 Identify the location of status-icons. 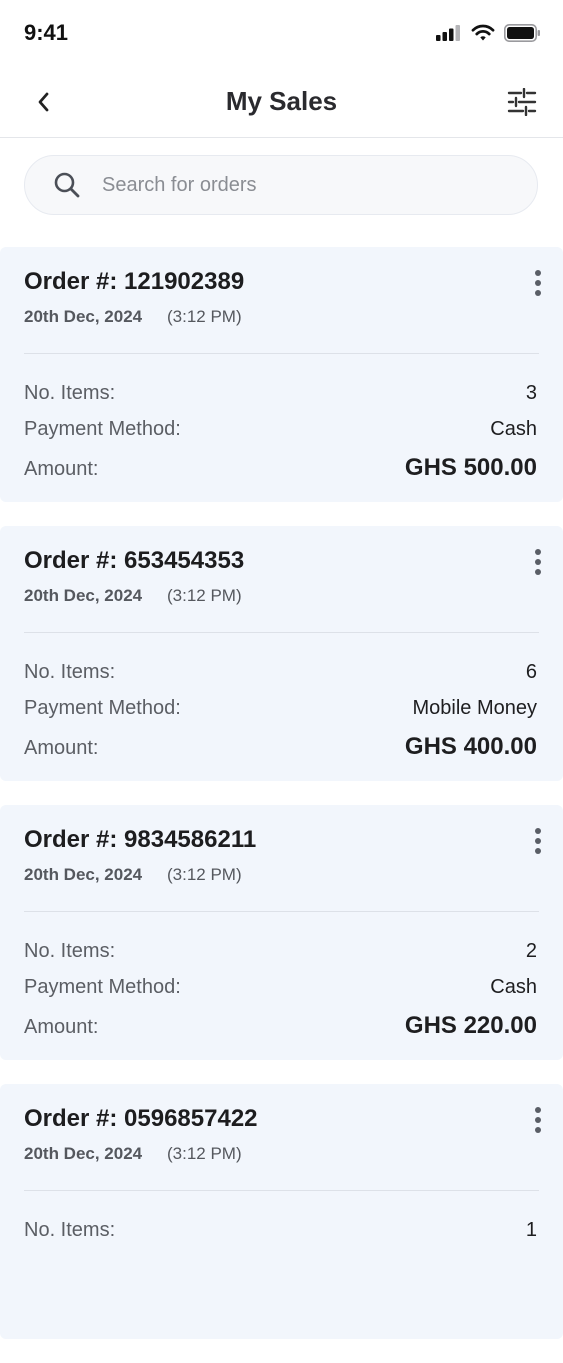
(488, 33).